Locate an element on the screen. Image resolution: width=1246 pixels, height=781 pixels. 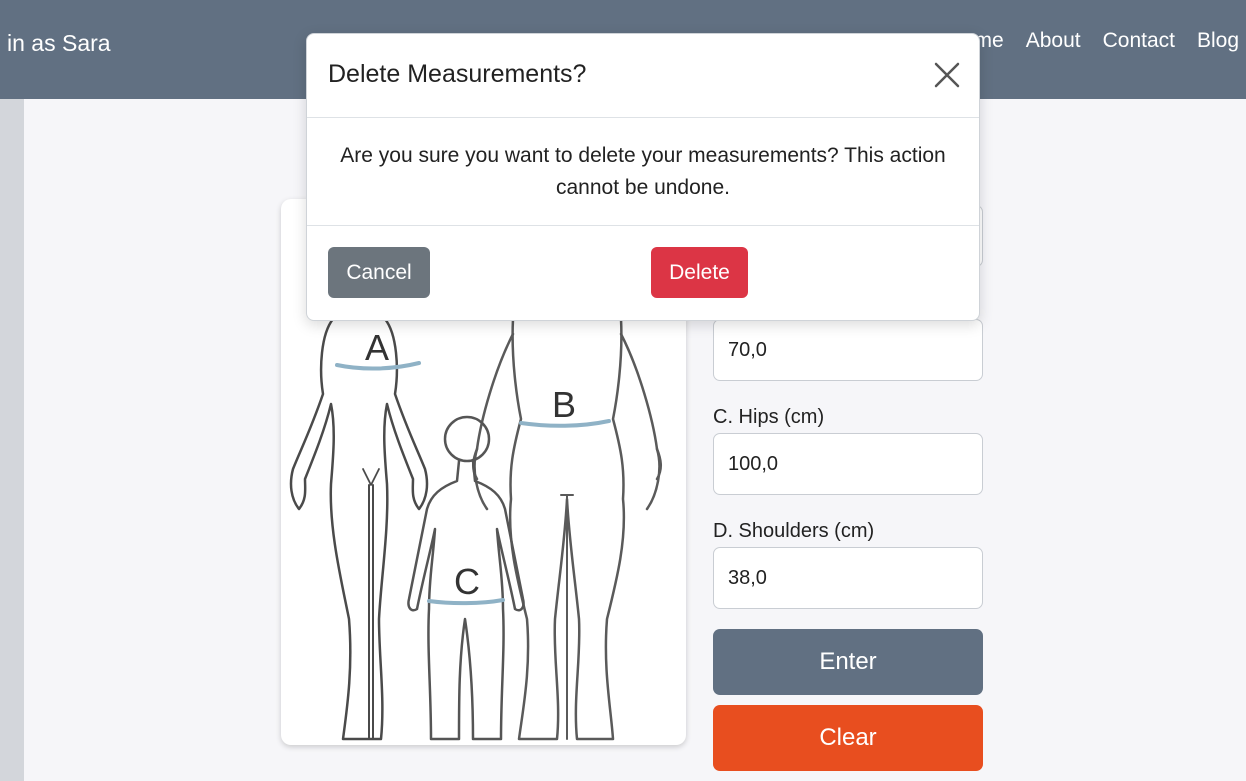
label-c: C is located at coordinates (467, 581).